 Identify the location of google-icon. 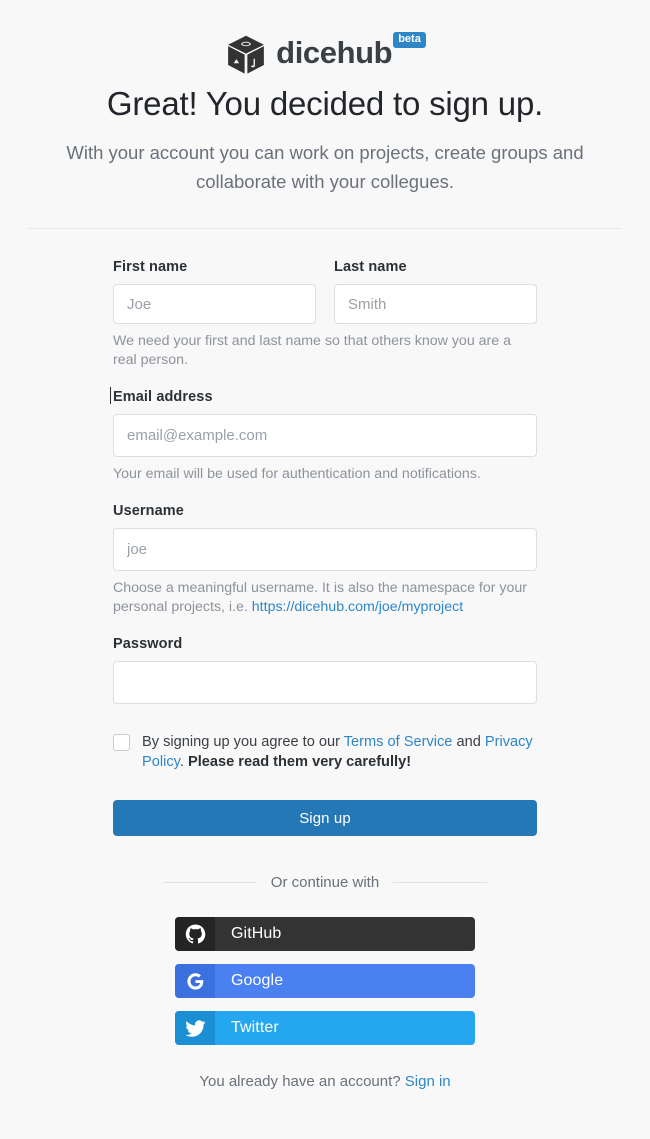
(195, 981).